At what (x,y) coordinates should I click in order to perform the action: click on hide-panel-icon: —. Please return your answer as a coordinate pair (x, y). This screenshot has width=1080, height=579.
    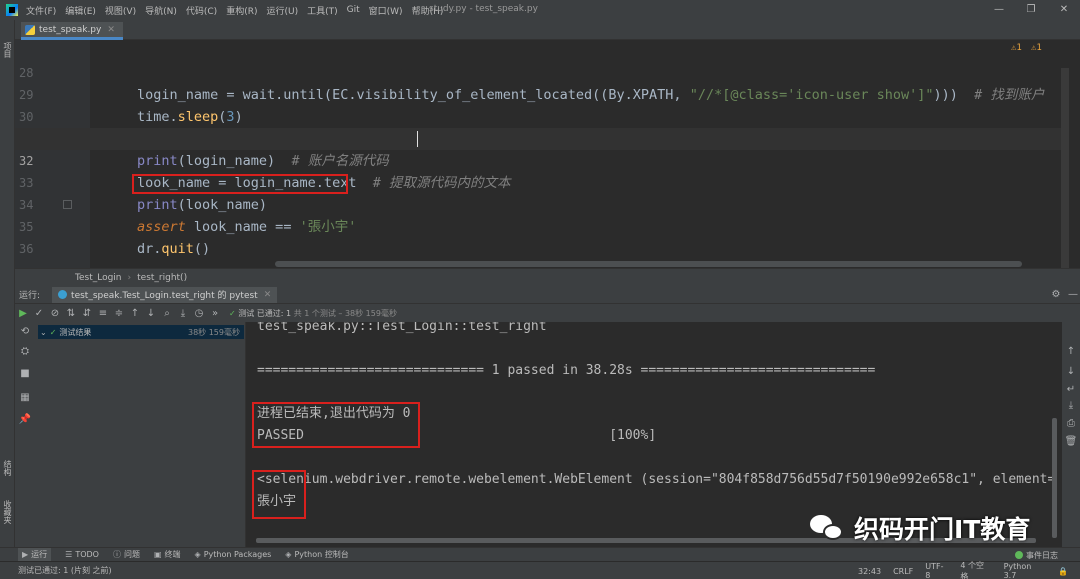
    Looking at the image, I should click on (1072, 294).